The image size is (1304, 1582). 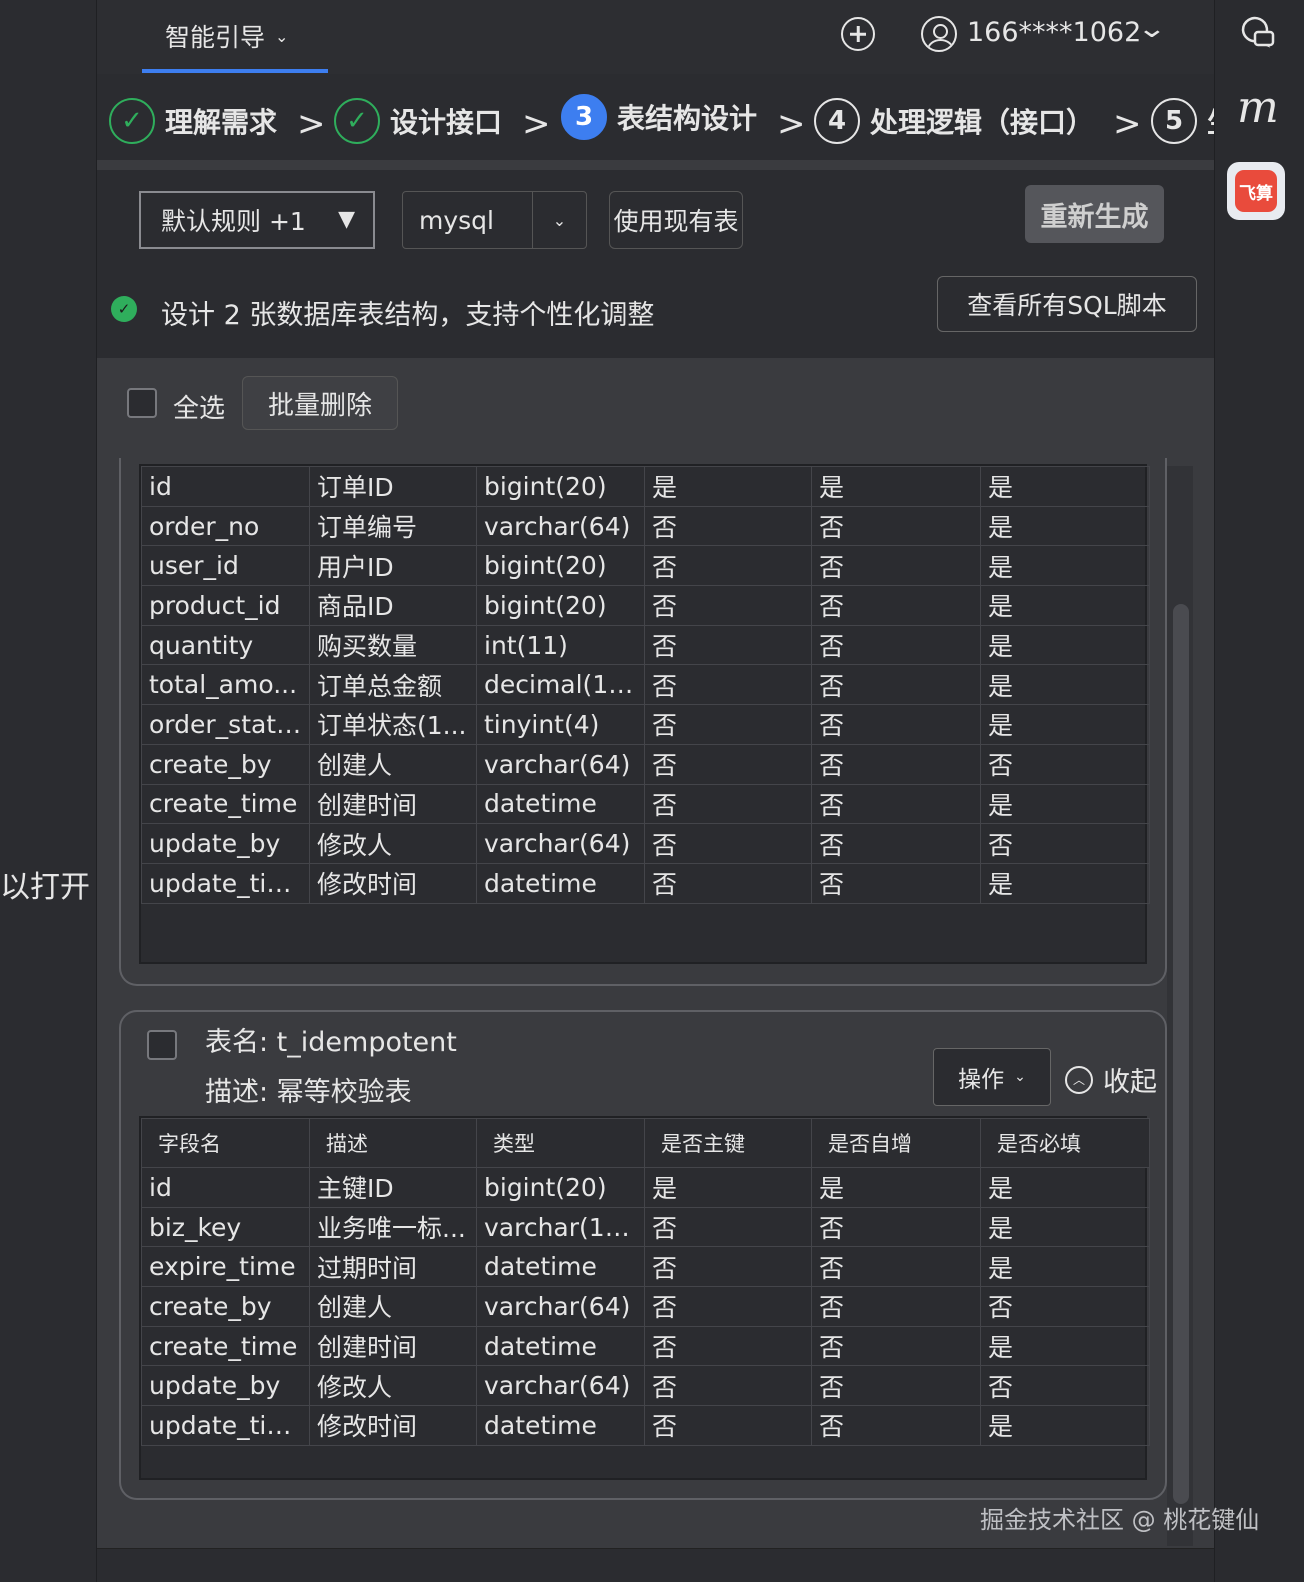 I want to click on step-5: 5 生, so click(x=1183, y=121).